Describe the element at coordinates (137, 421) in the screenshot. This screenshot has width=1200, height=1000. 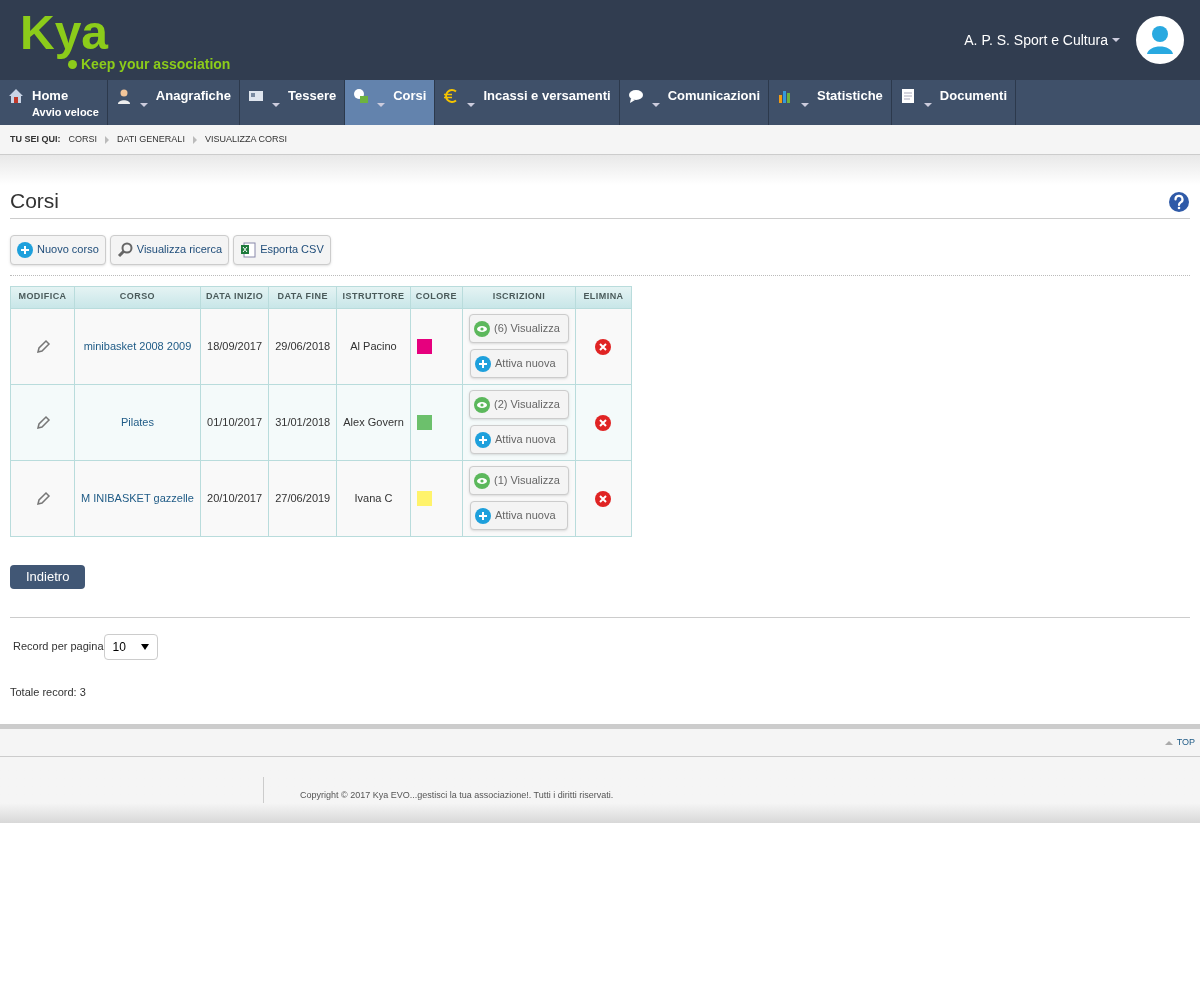
I see `course-link: Pilates` at that location.